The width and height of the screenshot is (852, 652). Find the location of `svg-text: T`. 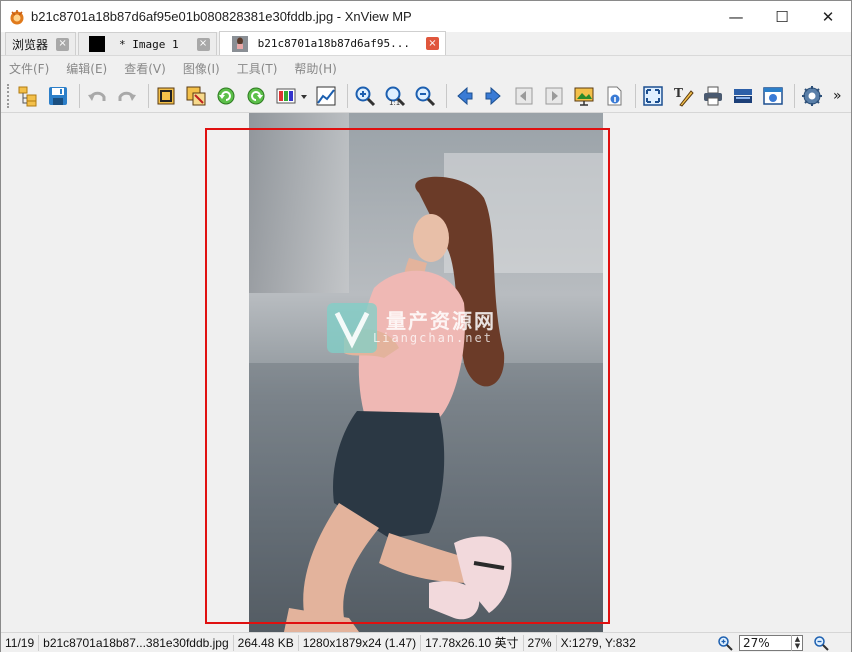

svg-text: T is located at coordinates (678, 93).